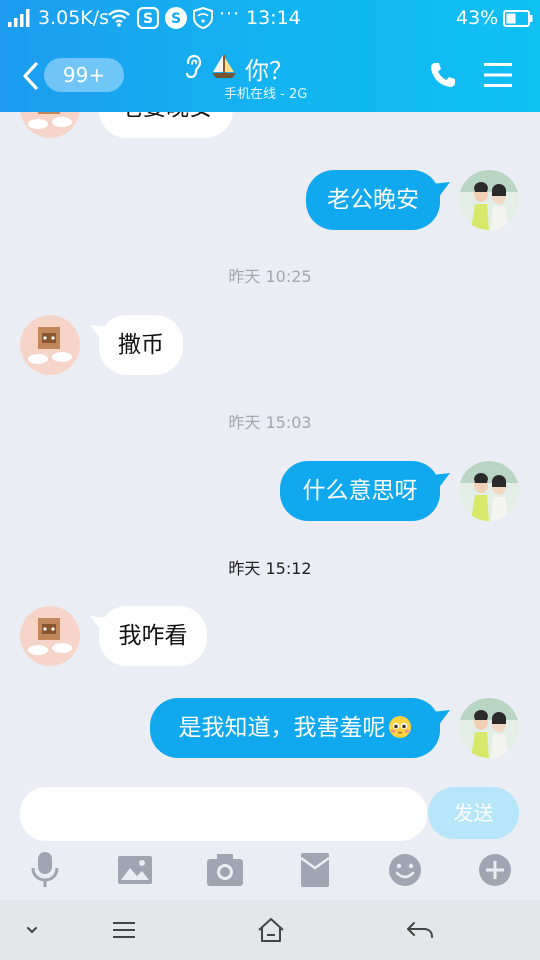 The width and height of the screenshot is (540, 960). I want to click on message-bubble: 撒币, so click(141, 345).